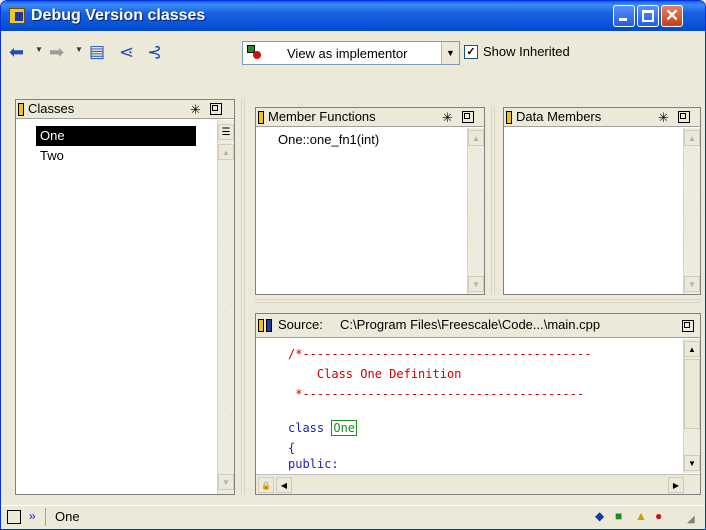  Describe the element at coordinates (478, 302) in the screenshot. I see `horizontal-splitter` at that location.